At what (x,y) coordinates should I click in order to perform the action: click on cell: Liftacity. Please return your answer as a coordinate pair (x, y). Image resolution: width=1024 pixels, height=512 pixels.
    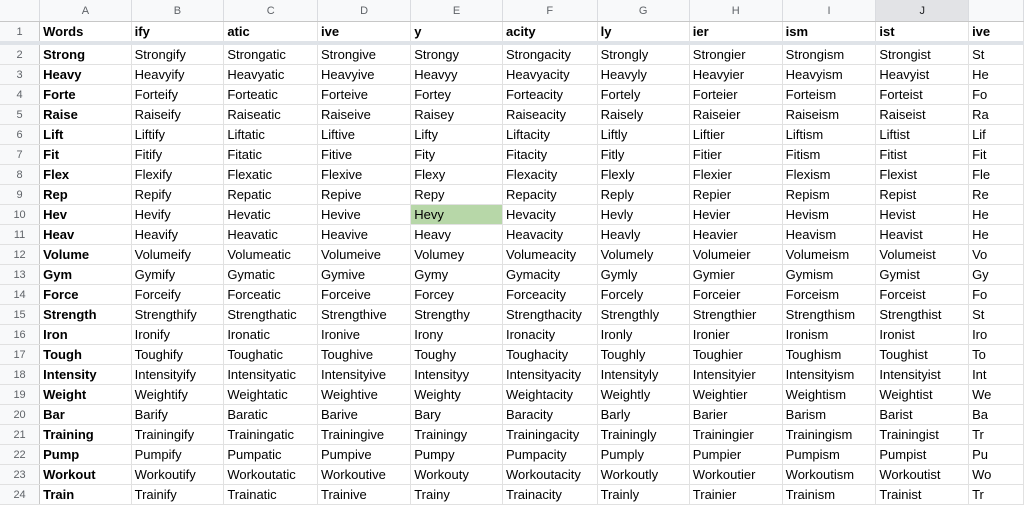
    Looking at the image, I should click on (550, 134).